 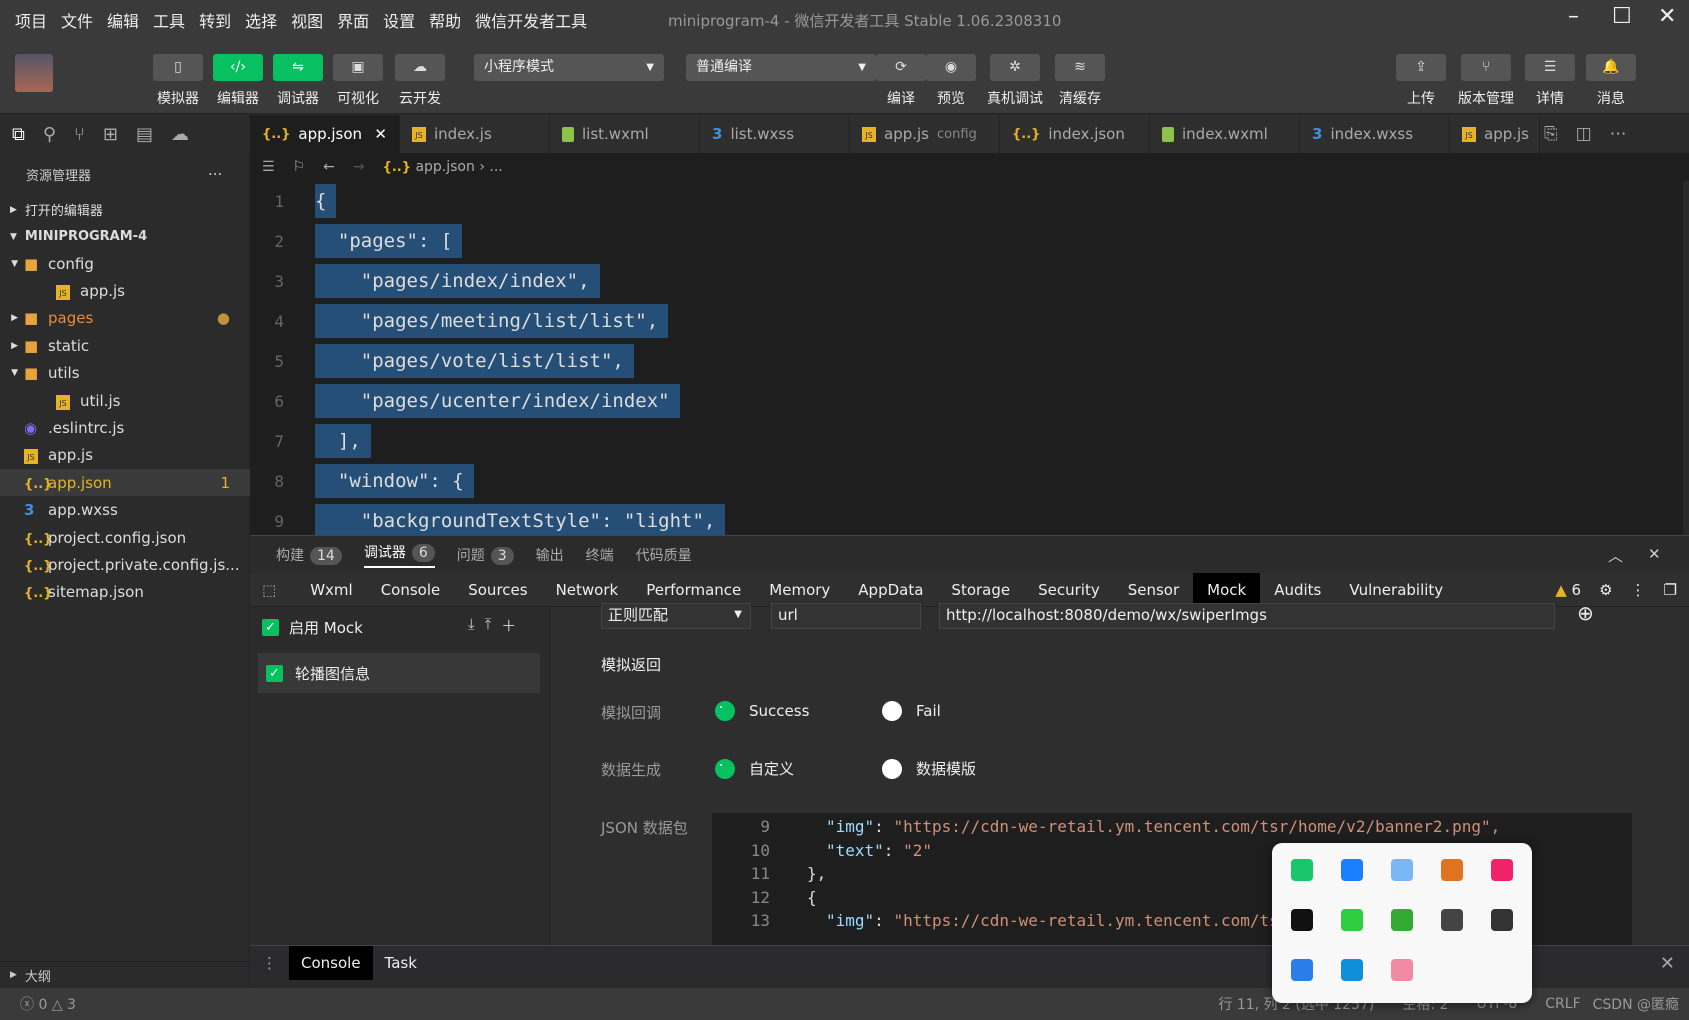 What do you see at coordinates (1375, 134) in the screenshot?
I see `editor-tab: 3 index.wxss` at bounding box center [1375, 134].